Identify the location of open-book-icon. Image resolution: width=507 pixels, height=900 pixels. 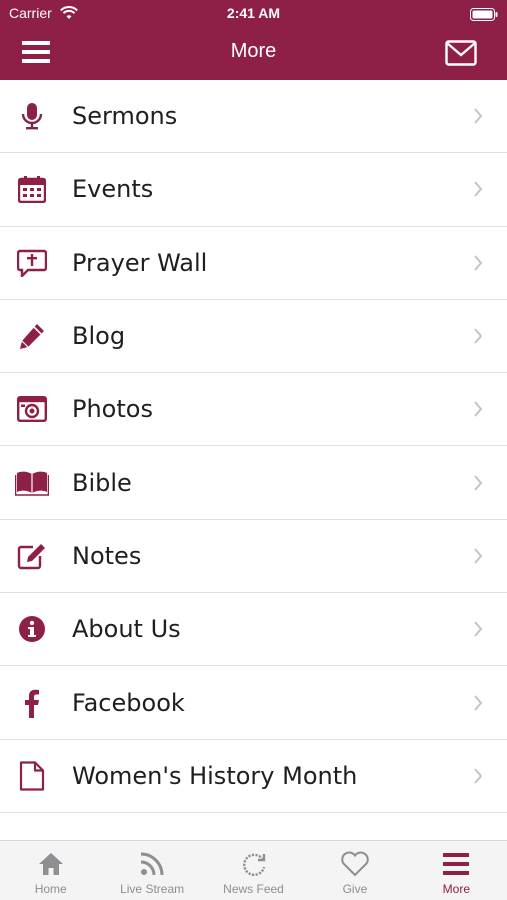
(32, 482).